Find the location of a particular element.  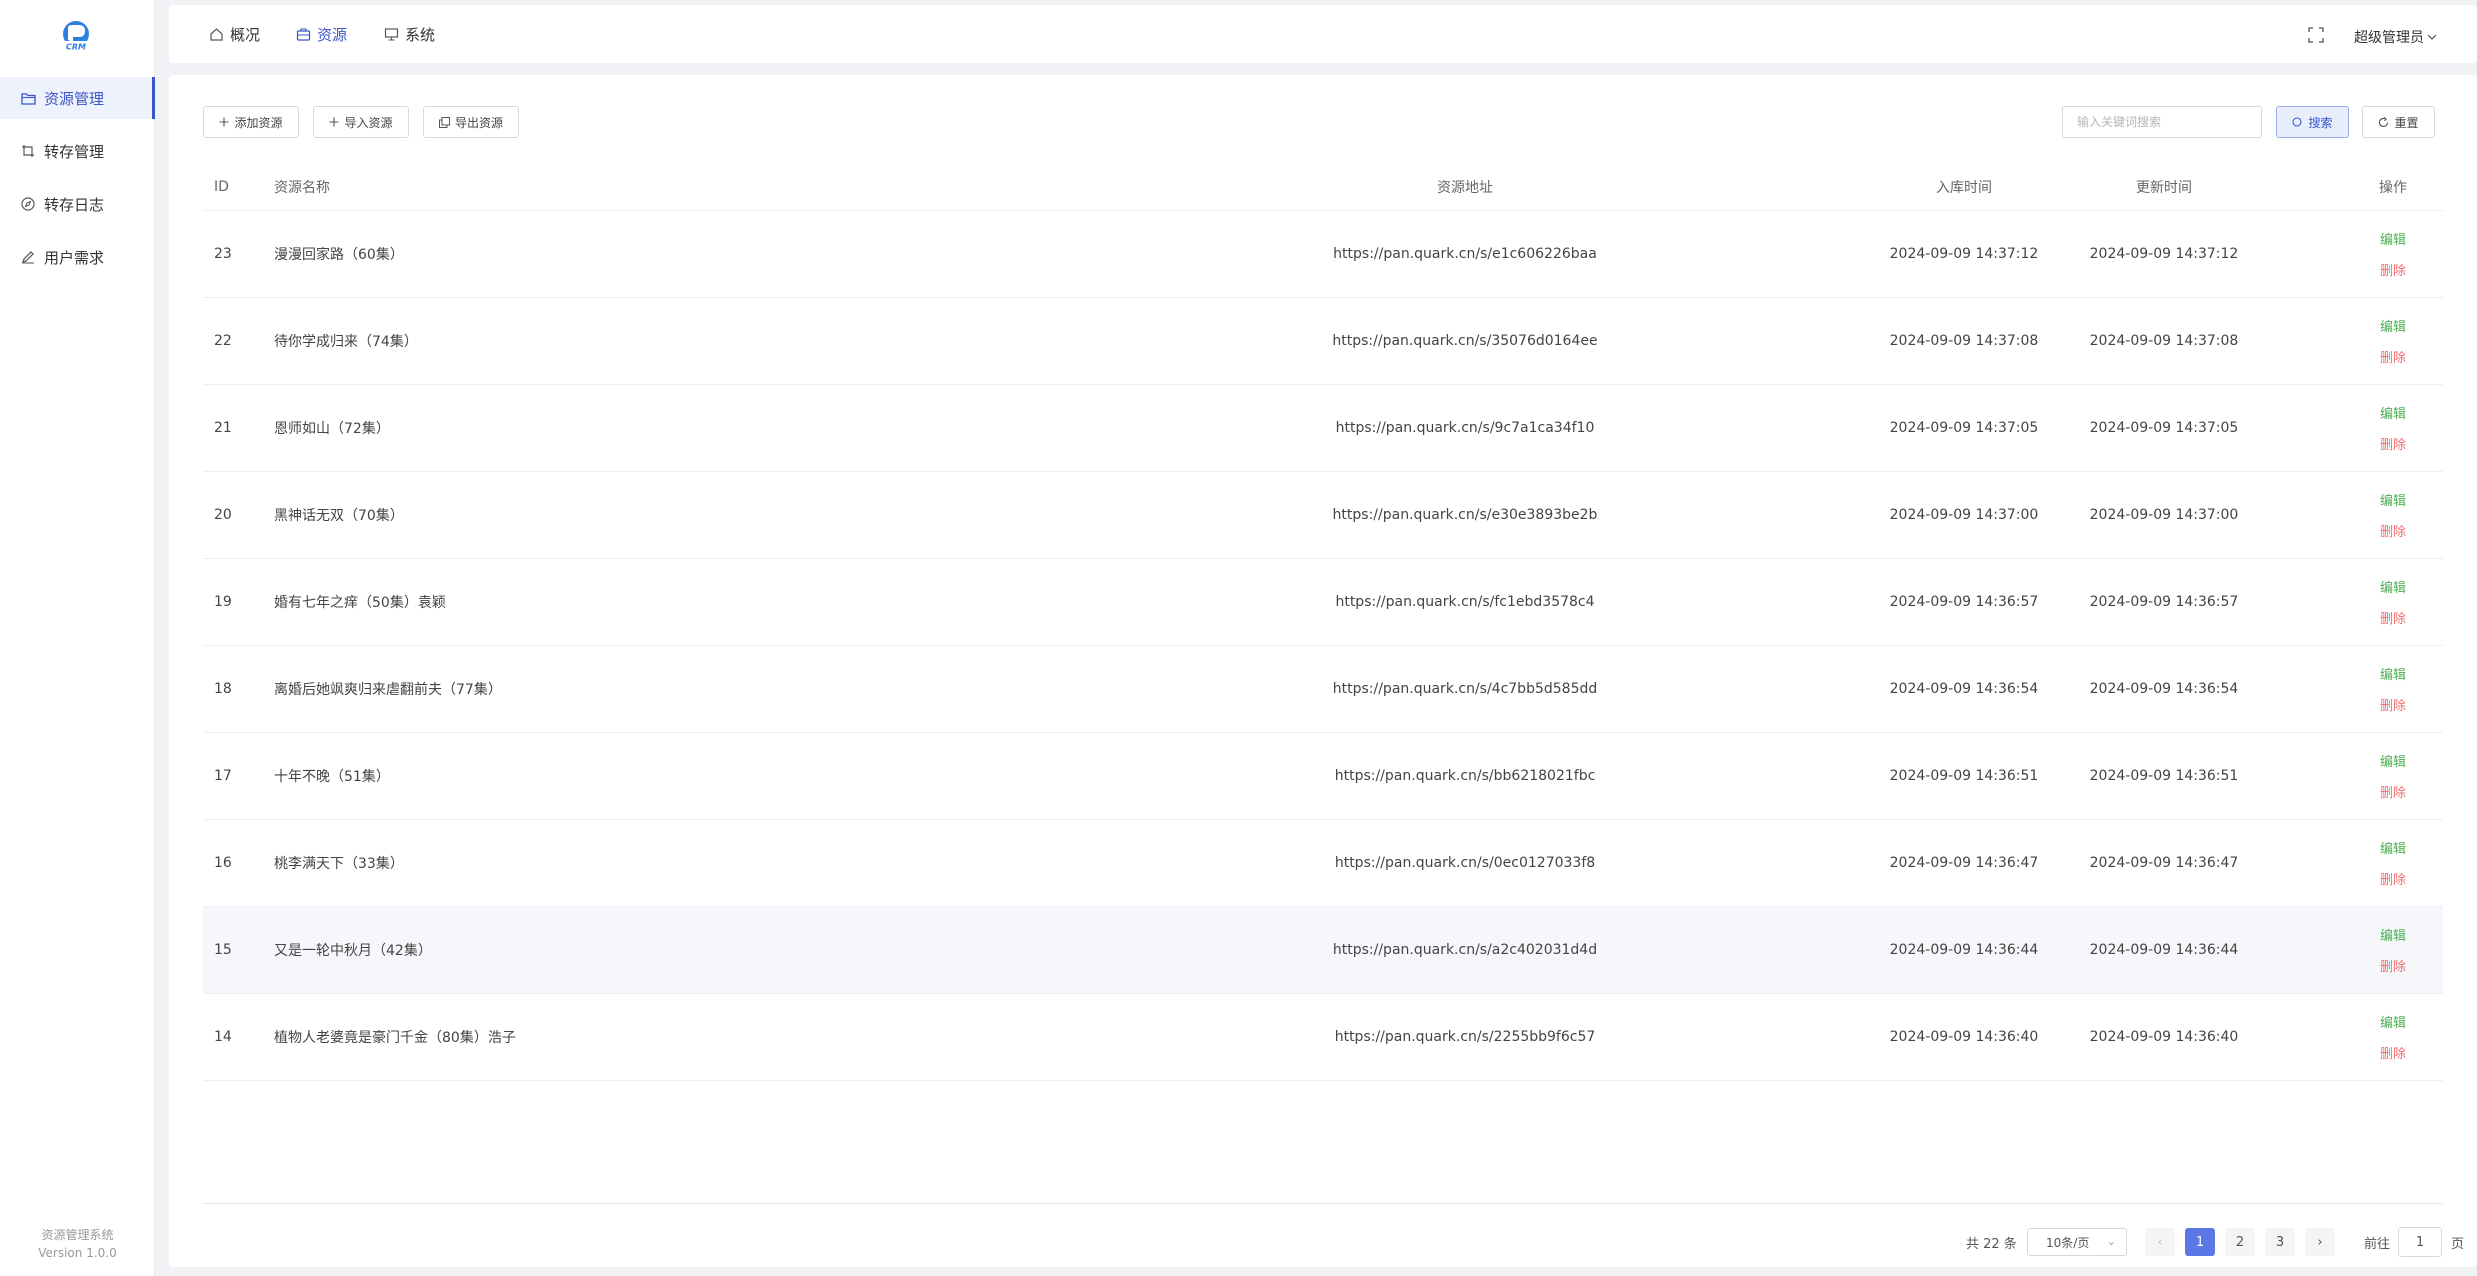

table-header: ID 资源名称 资源地址 入库时间 更新时间 操作 is located at coordinates (1323, 187).